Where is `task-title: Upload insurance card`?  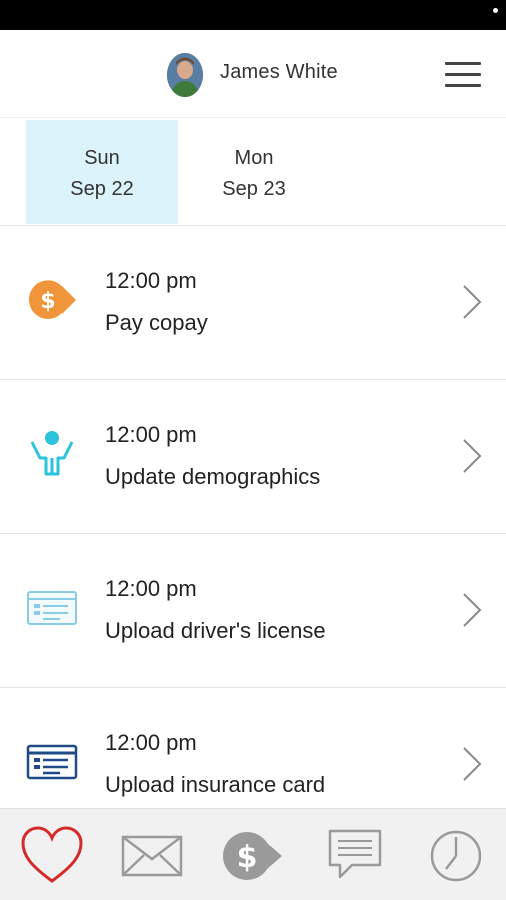 task-title: Upload insurance card is located at coordinates (215, 784).